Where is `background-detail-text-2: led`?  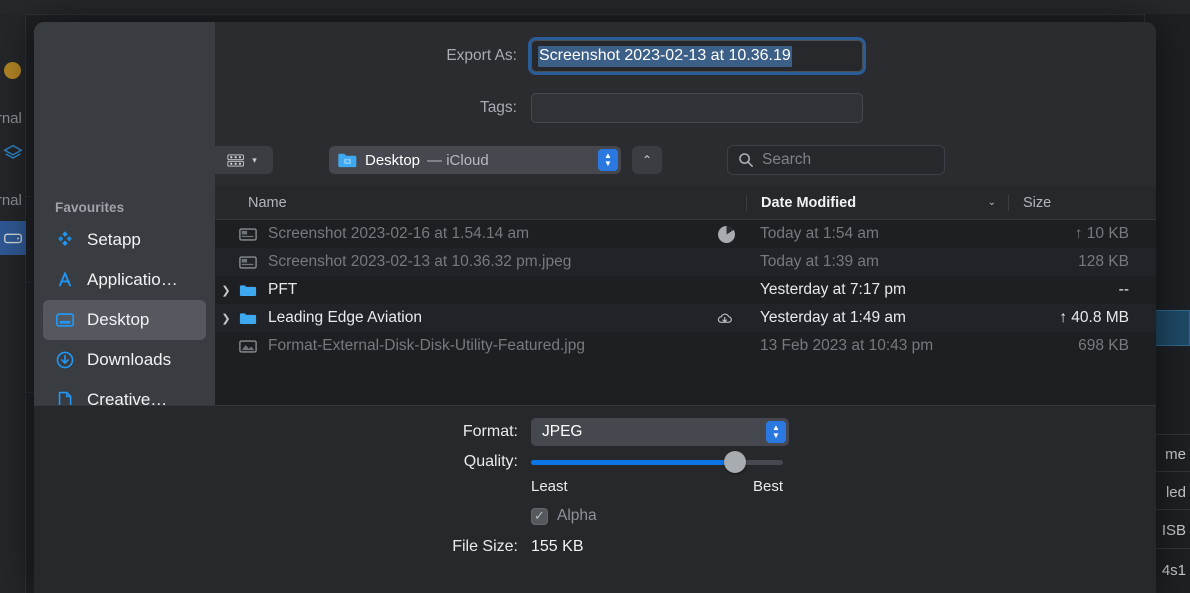
background-detail-text-2: led is located at coordinates (1175, 492).